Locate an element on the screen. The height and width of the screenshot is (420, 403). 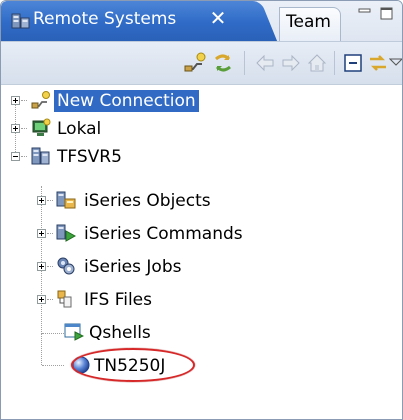
tab-remote-systems: Remote Systems ✕ is located at coordinates (127, 21).